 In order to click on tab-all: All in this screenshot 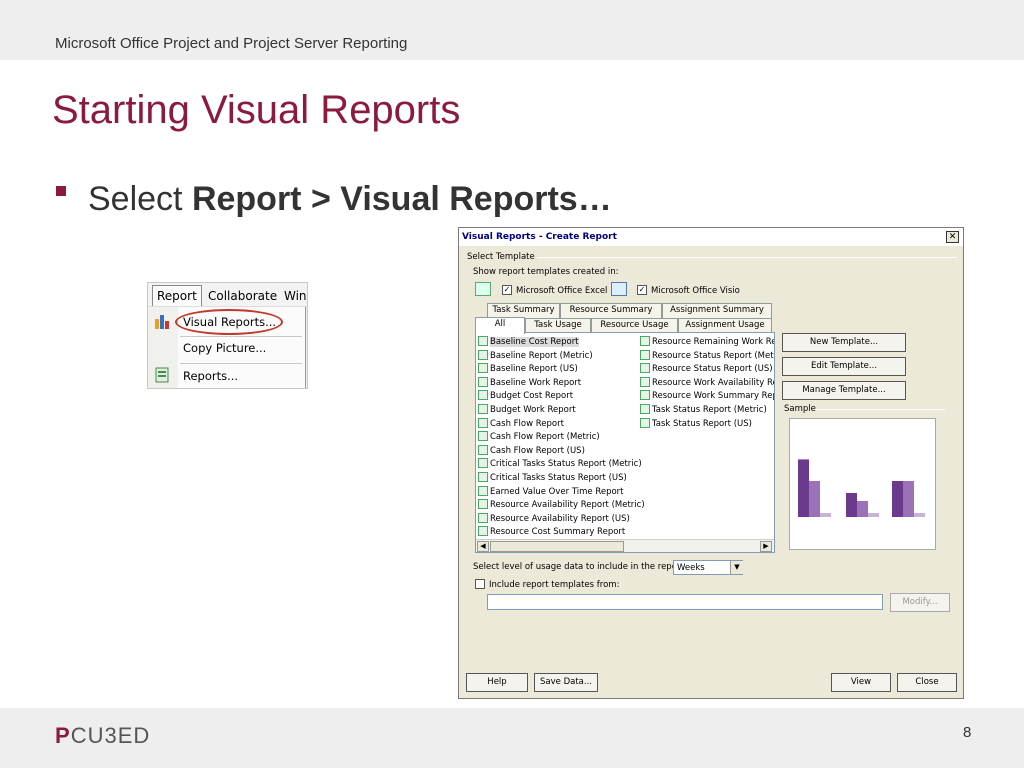, I will do `click(500, 325)`.